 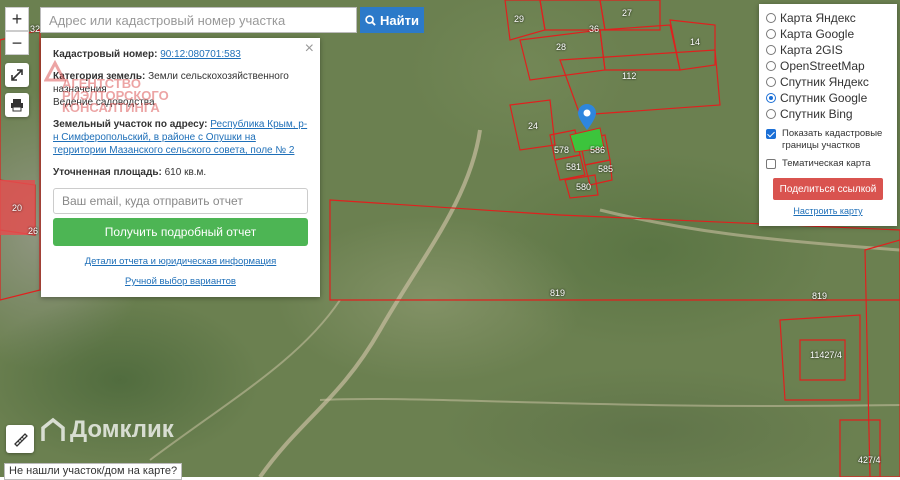 What do you see at coordinates (561, 47) in the screenshot?
I see `parcel-label: 28` at bounding box center [561, 47].